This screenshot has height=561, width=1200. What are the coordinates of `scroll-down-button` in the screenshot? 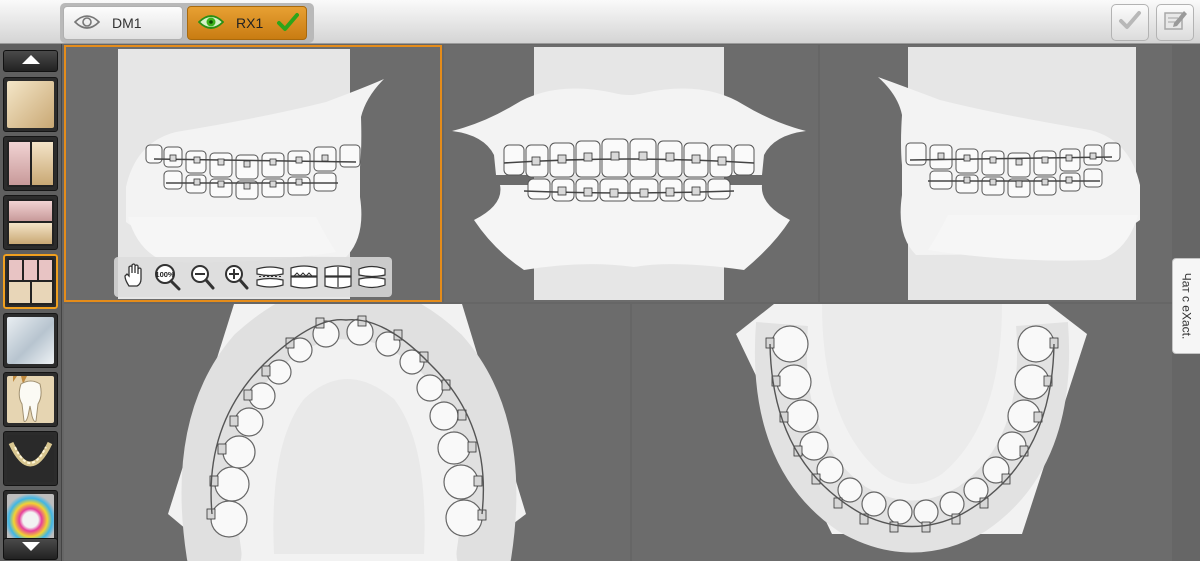 It's located at (30, 549).